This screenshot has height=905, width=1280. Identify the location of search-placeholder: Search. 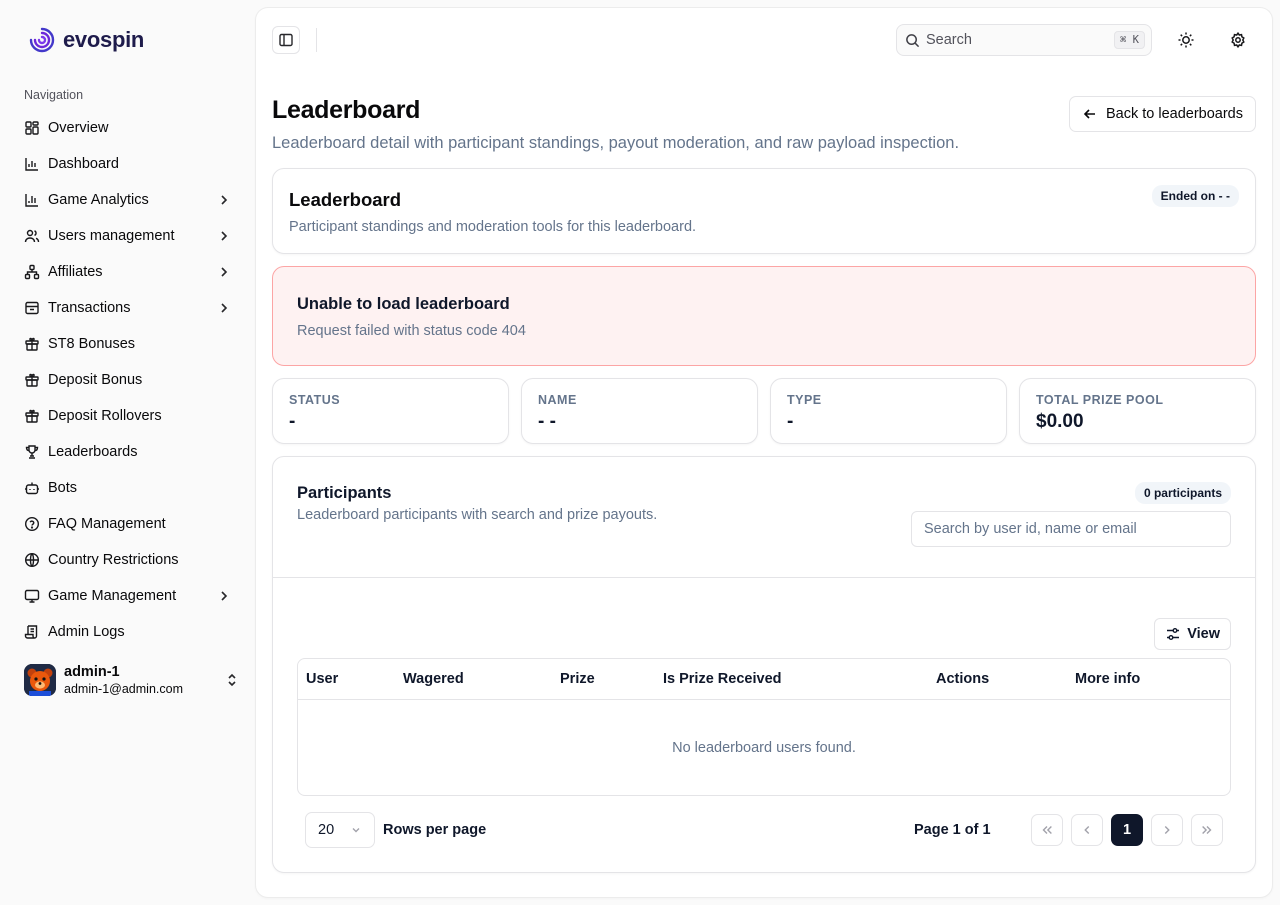
(949, 40).